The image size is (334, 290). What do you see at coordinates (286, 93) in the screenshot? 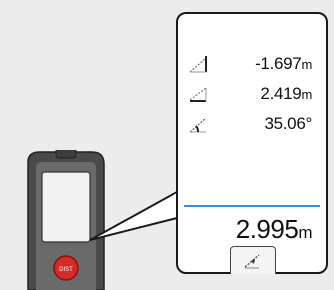
I see `reading-value: 2.419m` at bounding box center [286, 93].